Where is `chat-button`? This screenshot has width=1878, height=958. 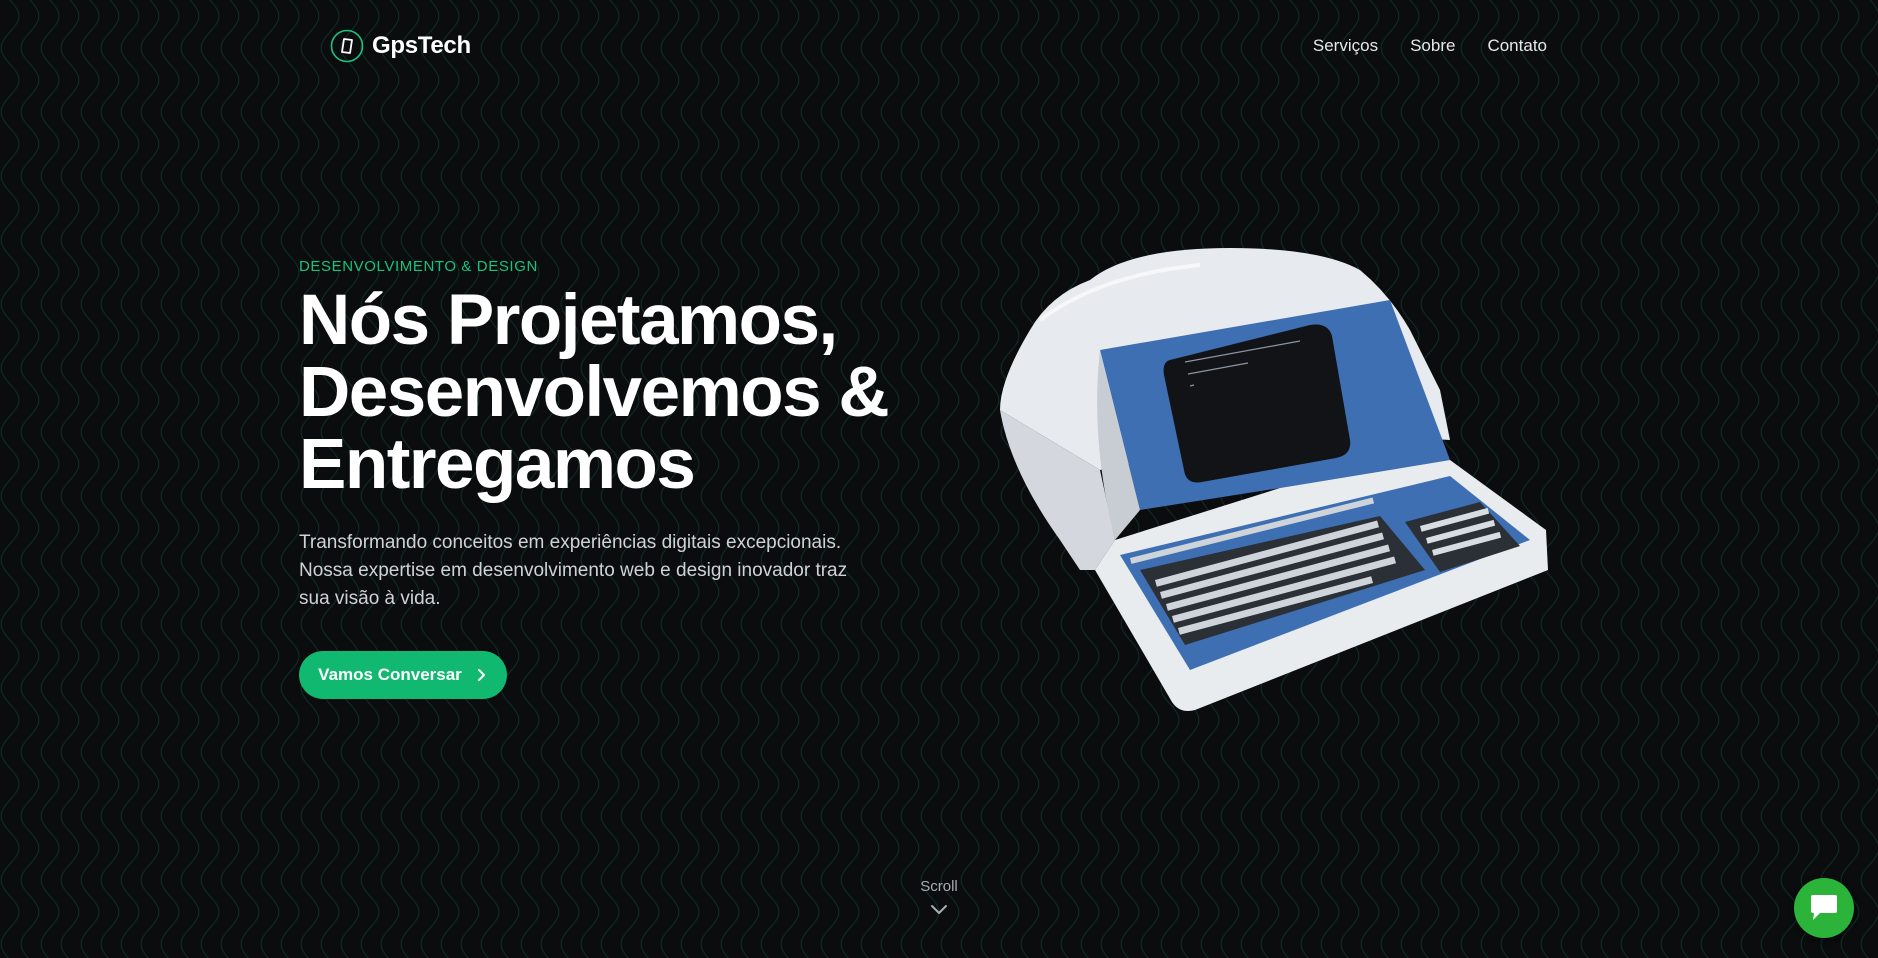 chat-button is located at coordinates (1824, 908).